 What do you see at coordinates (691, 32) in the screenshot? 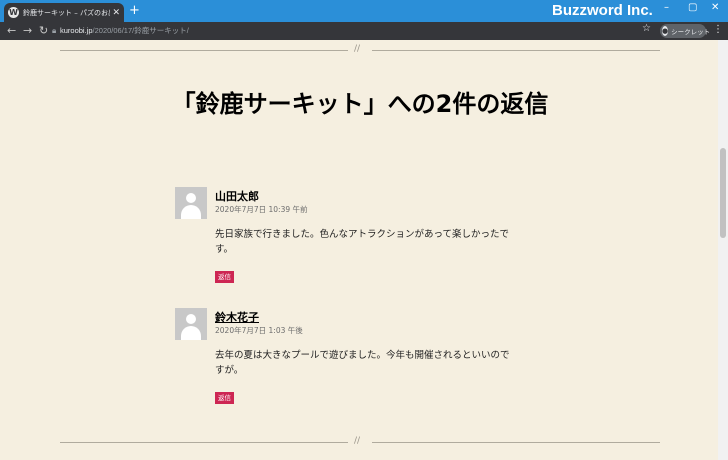
I see `incognito-label: シークレット` at bounding box center [691, 32].